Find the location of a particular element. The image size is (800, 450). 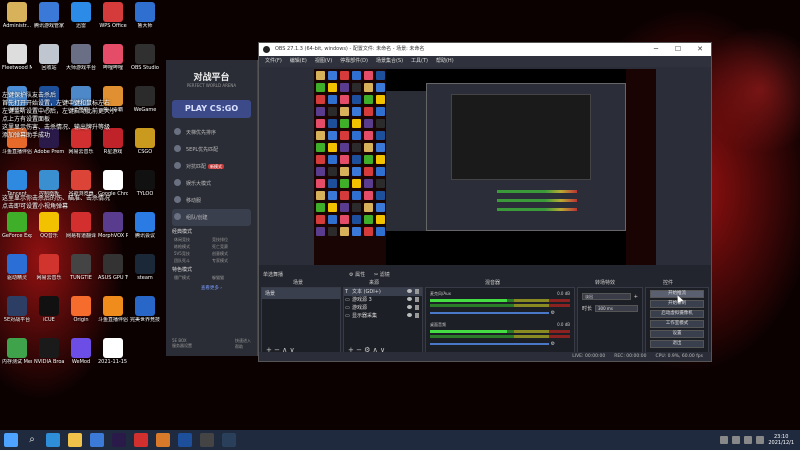

premiere-icon is located at coordinates (119, 440).